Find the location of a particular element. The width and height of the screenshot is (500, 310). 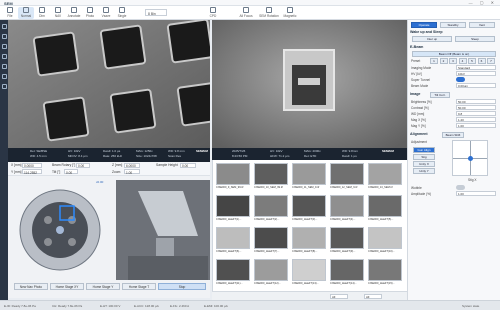

sample-height-input: 0.00 is located at coordinates (188, 165).